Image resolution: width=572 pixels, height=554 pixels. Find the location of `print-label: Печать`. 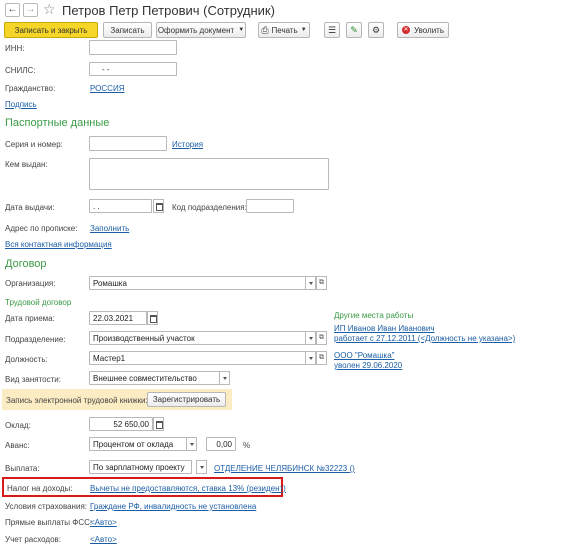

print-label: Печать is located at coordinates (284, 30).